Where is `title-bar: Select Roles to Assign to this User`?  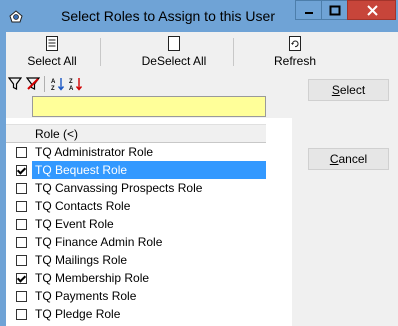
title-bar: Select Roles to Assign to this User is located at coordinates (199, 16).